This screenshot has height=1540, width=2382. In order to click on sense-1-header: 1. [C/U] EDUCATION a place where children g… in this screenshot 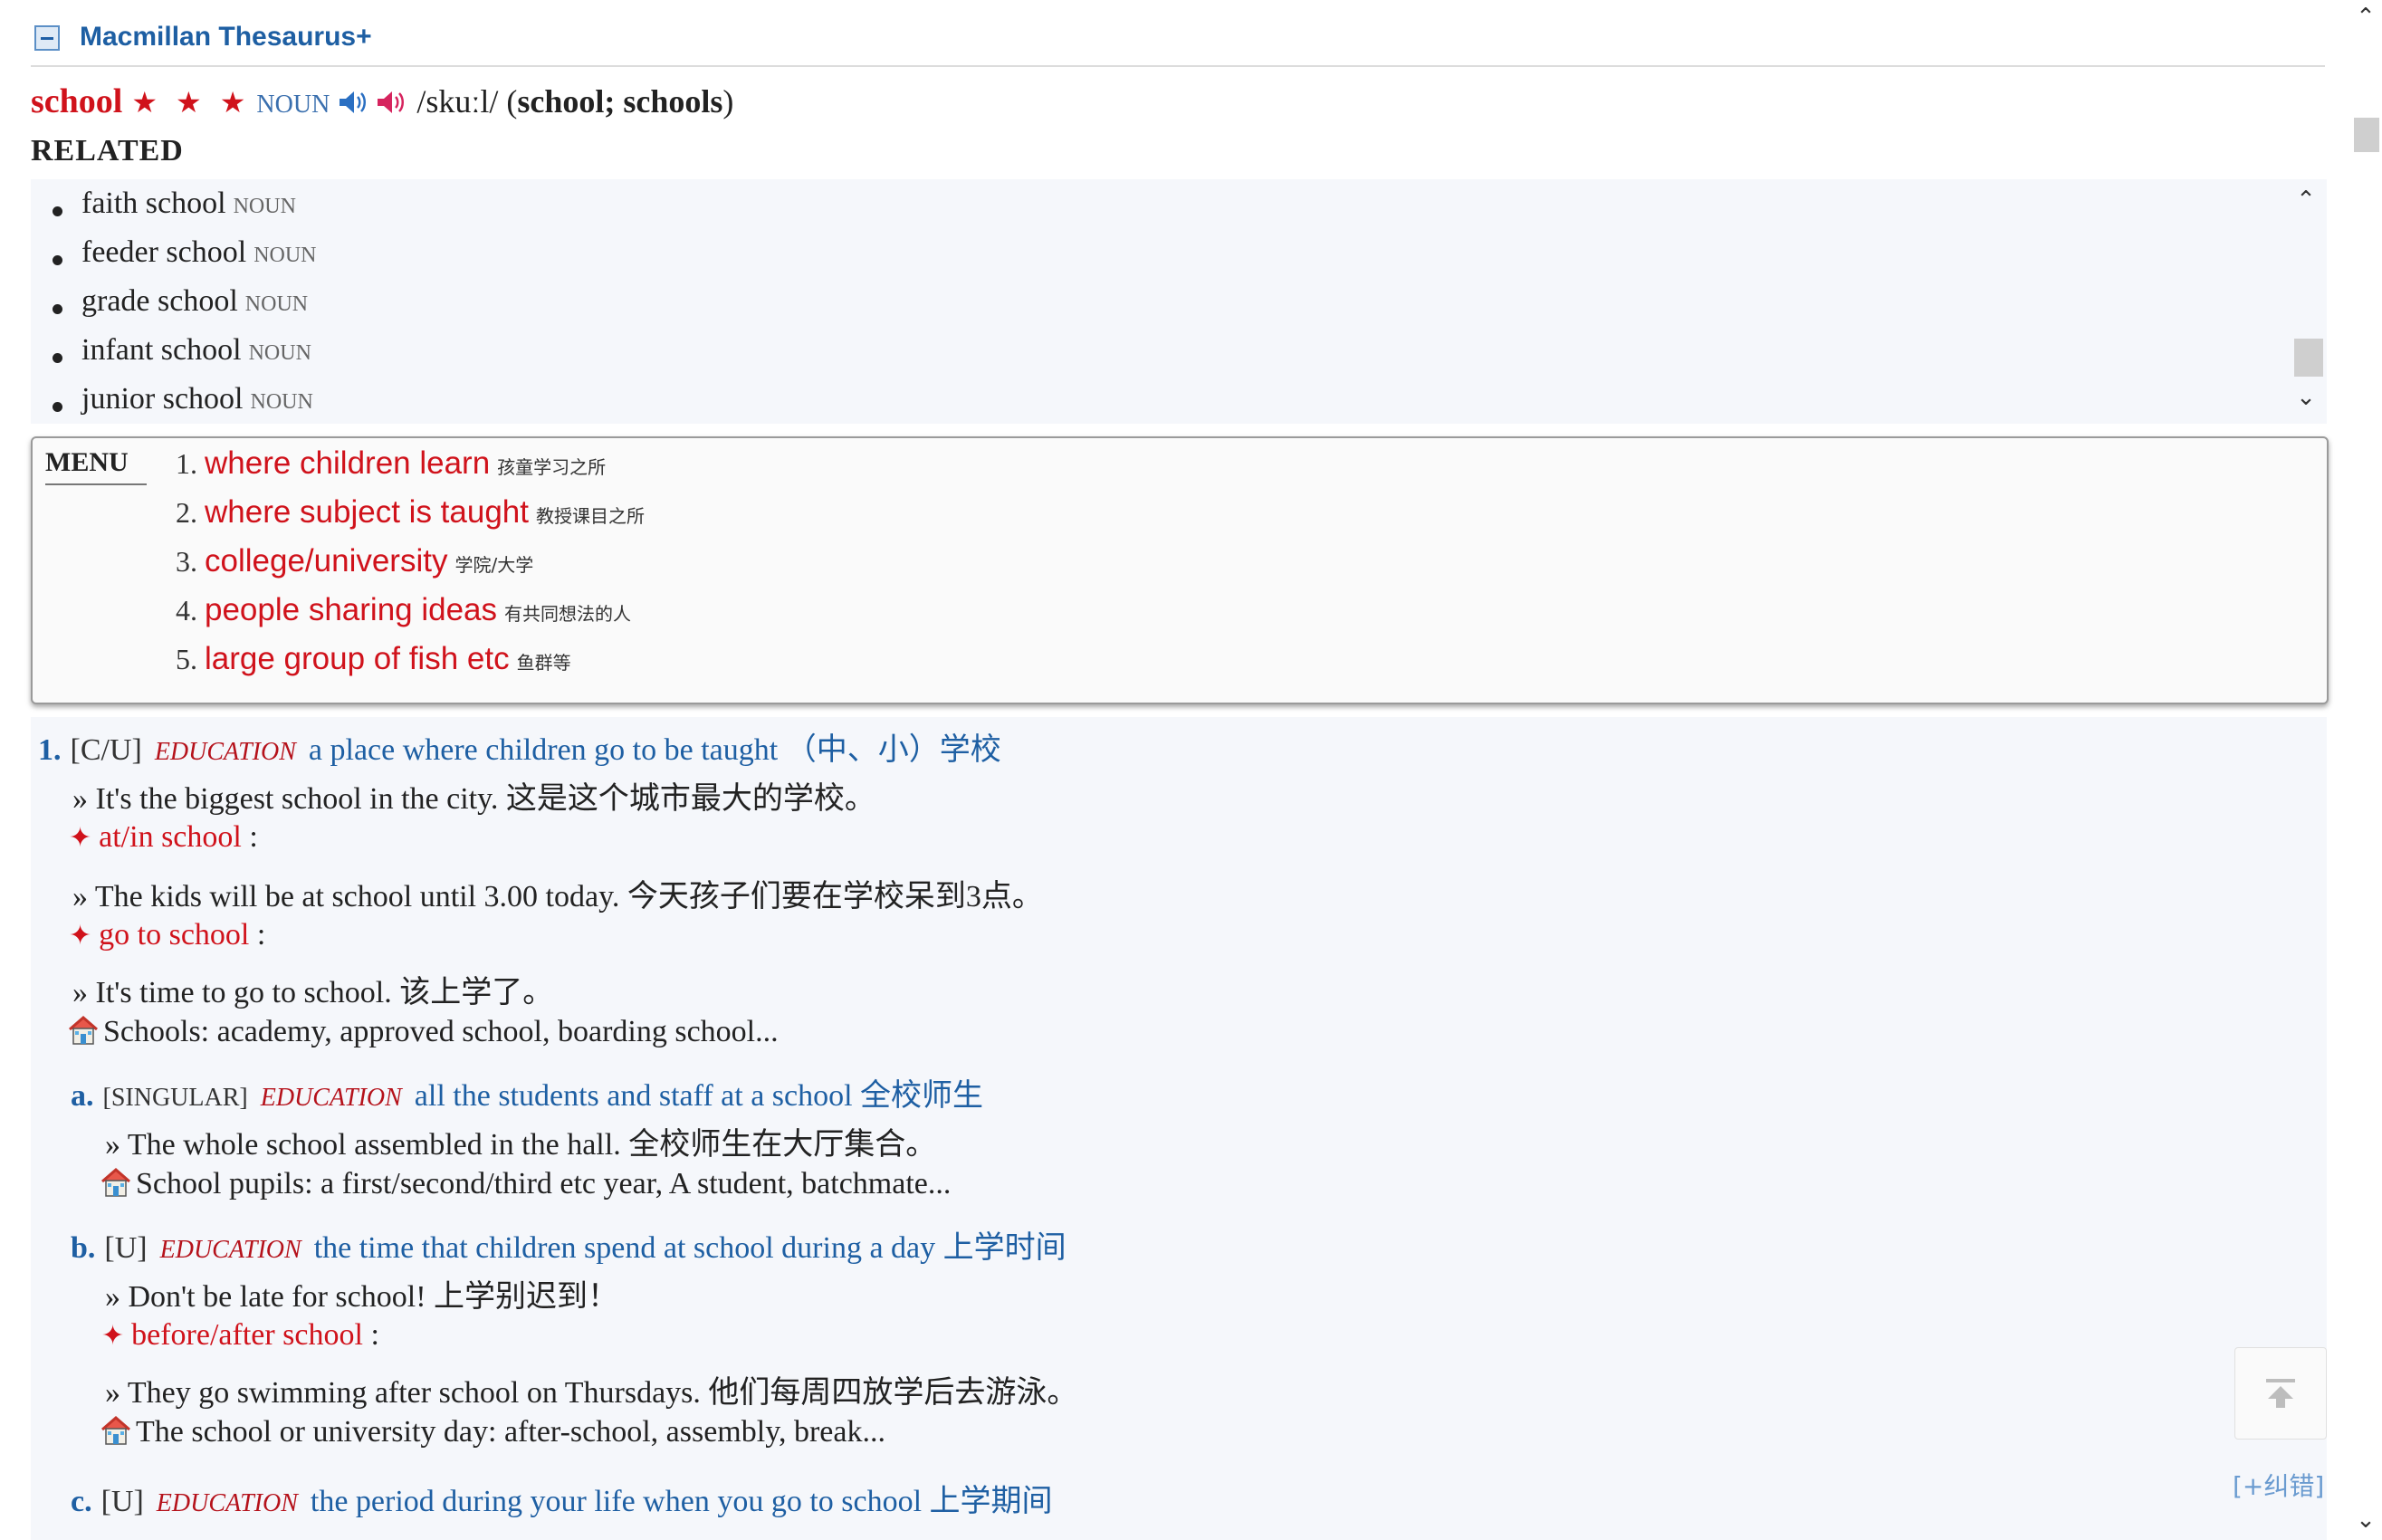, I will do `click(519, 746)`.